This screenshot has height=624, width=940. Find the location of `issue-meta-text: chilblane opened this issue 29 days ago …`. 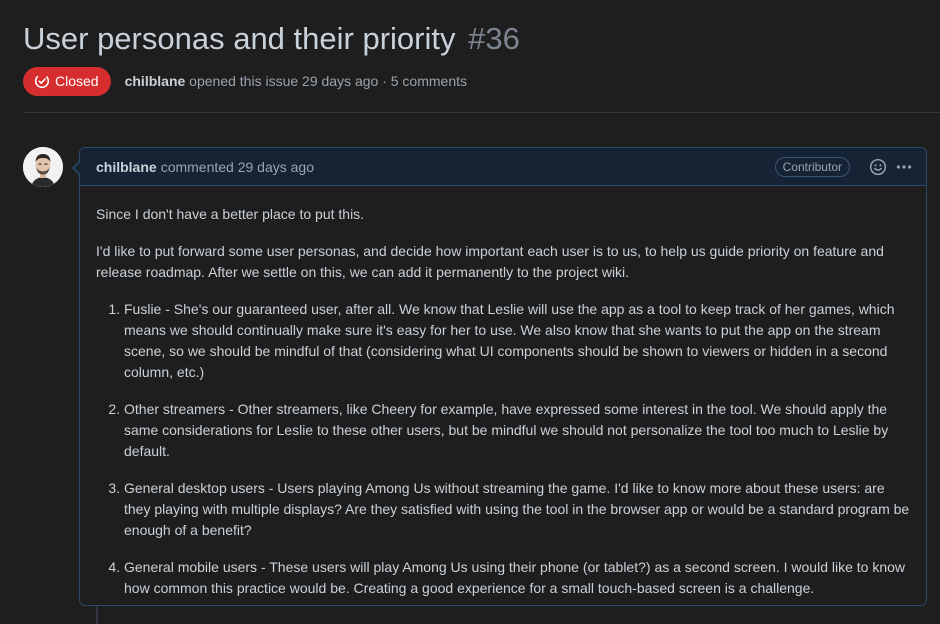

issue-meta-text: chilblane opened this issue 29 days ago … is located at coordinates (296, 81).